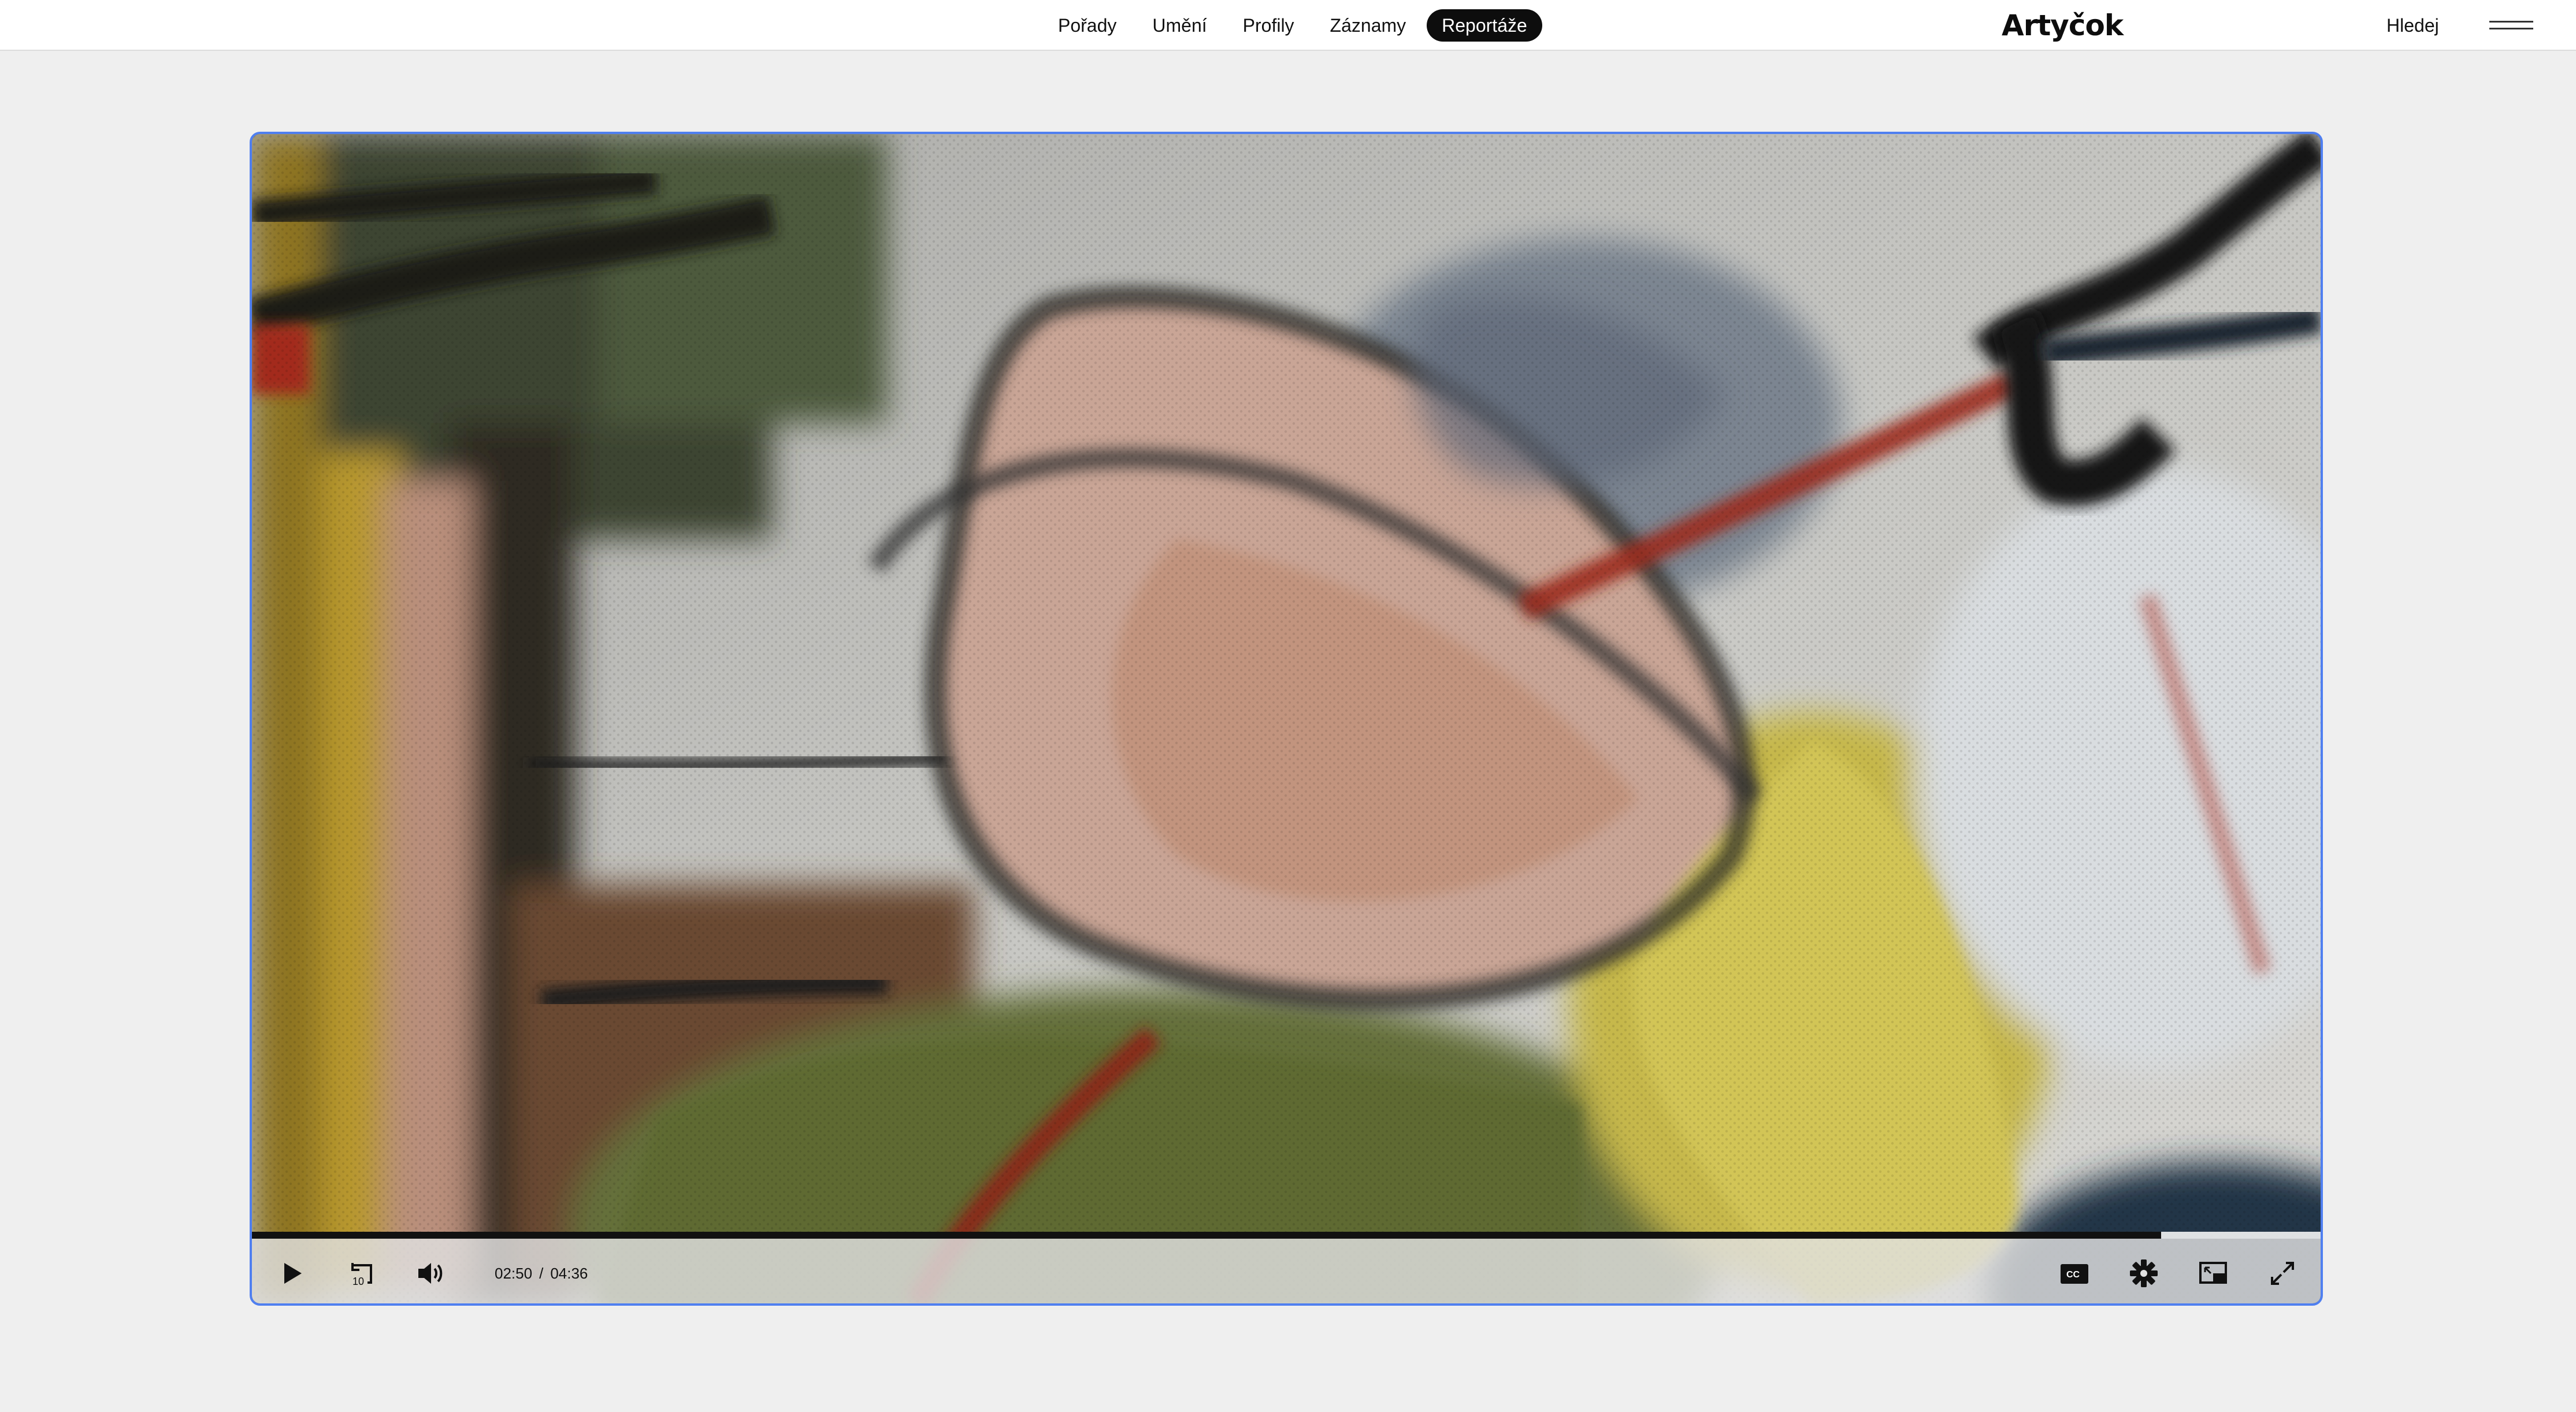  Describe the element at coordinates (291, 1273) in the screenshot. I see `play-icon` at that location.